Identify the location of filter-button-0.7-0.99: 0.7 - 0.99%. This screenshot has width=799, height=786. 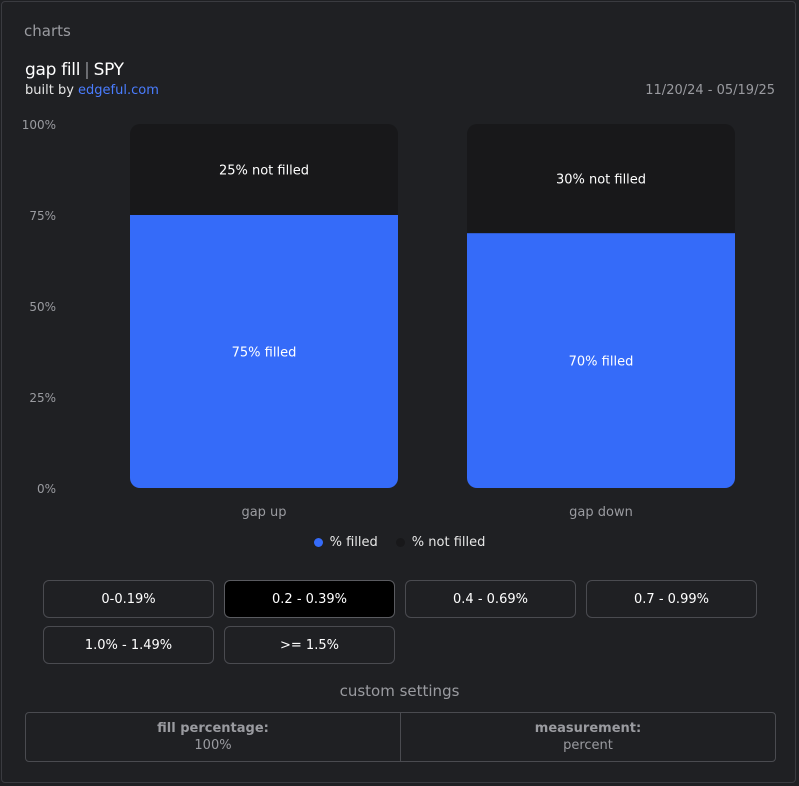
(671, 599).